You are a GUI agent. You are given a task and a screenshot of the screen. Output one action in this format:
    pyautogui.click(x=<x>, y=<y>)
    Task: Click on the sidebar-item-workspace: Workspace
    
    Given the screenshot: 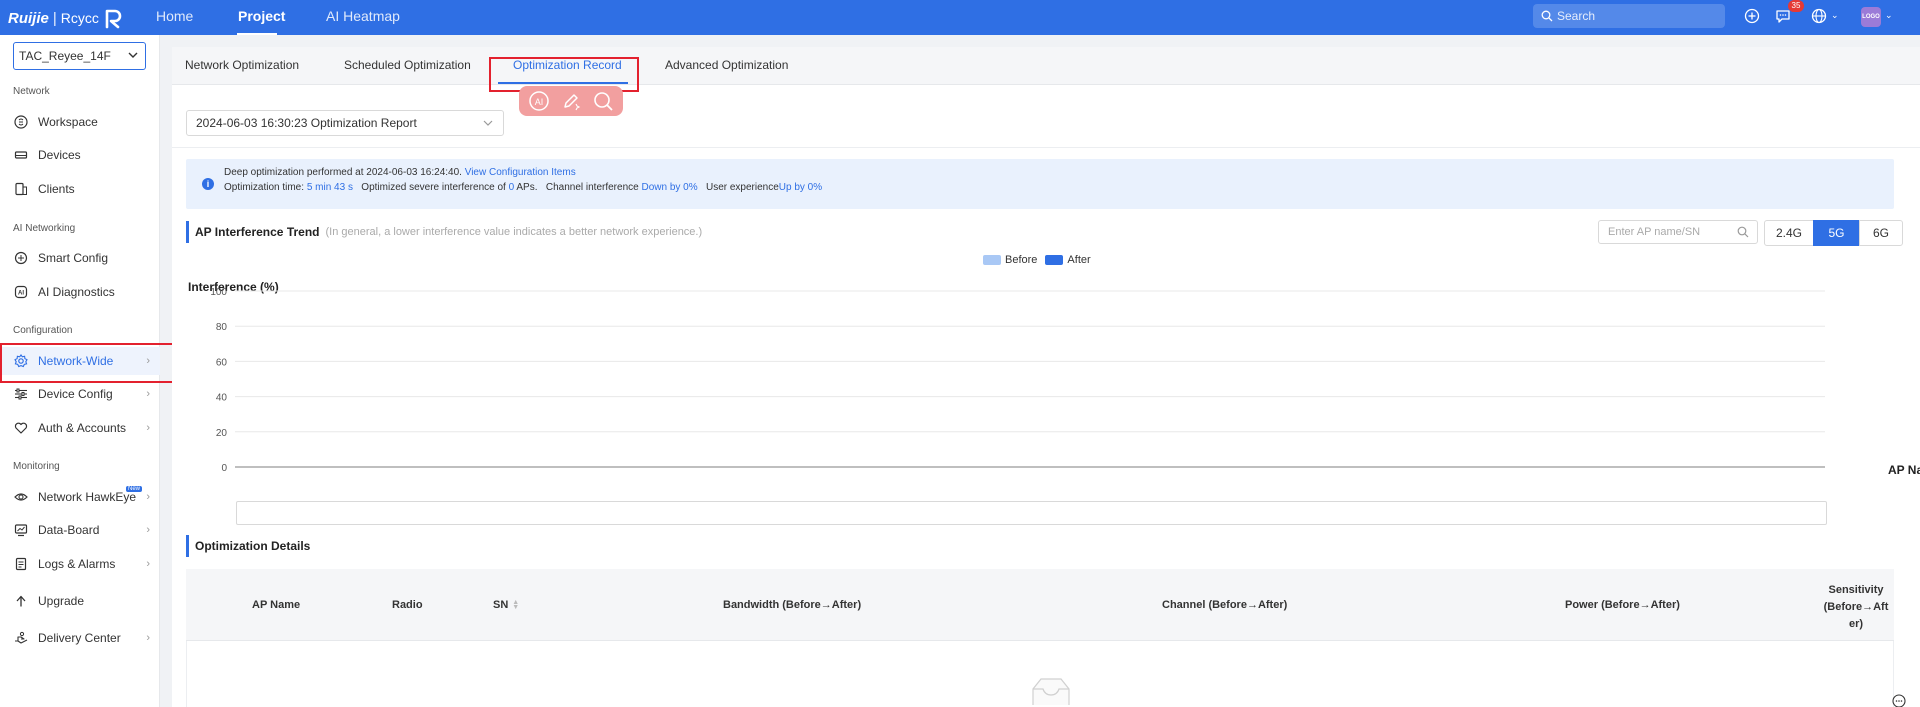 What is the action you would take?
    pyautogui.click(x=80, y=122)
    